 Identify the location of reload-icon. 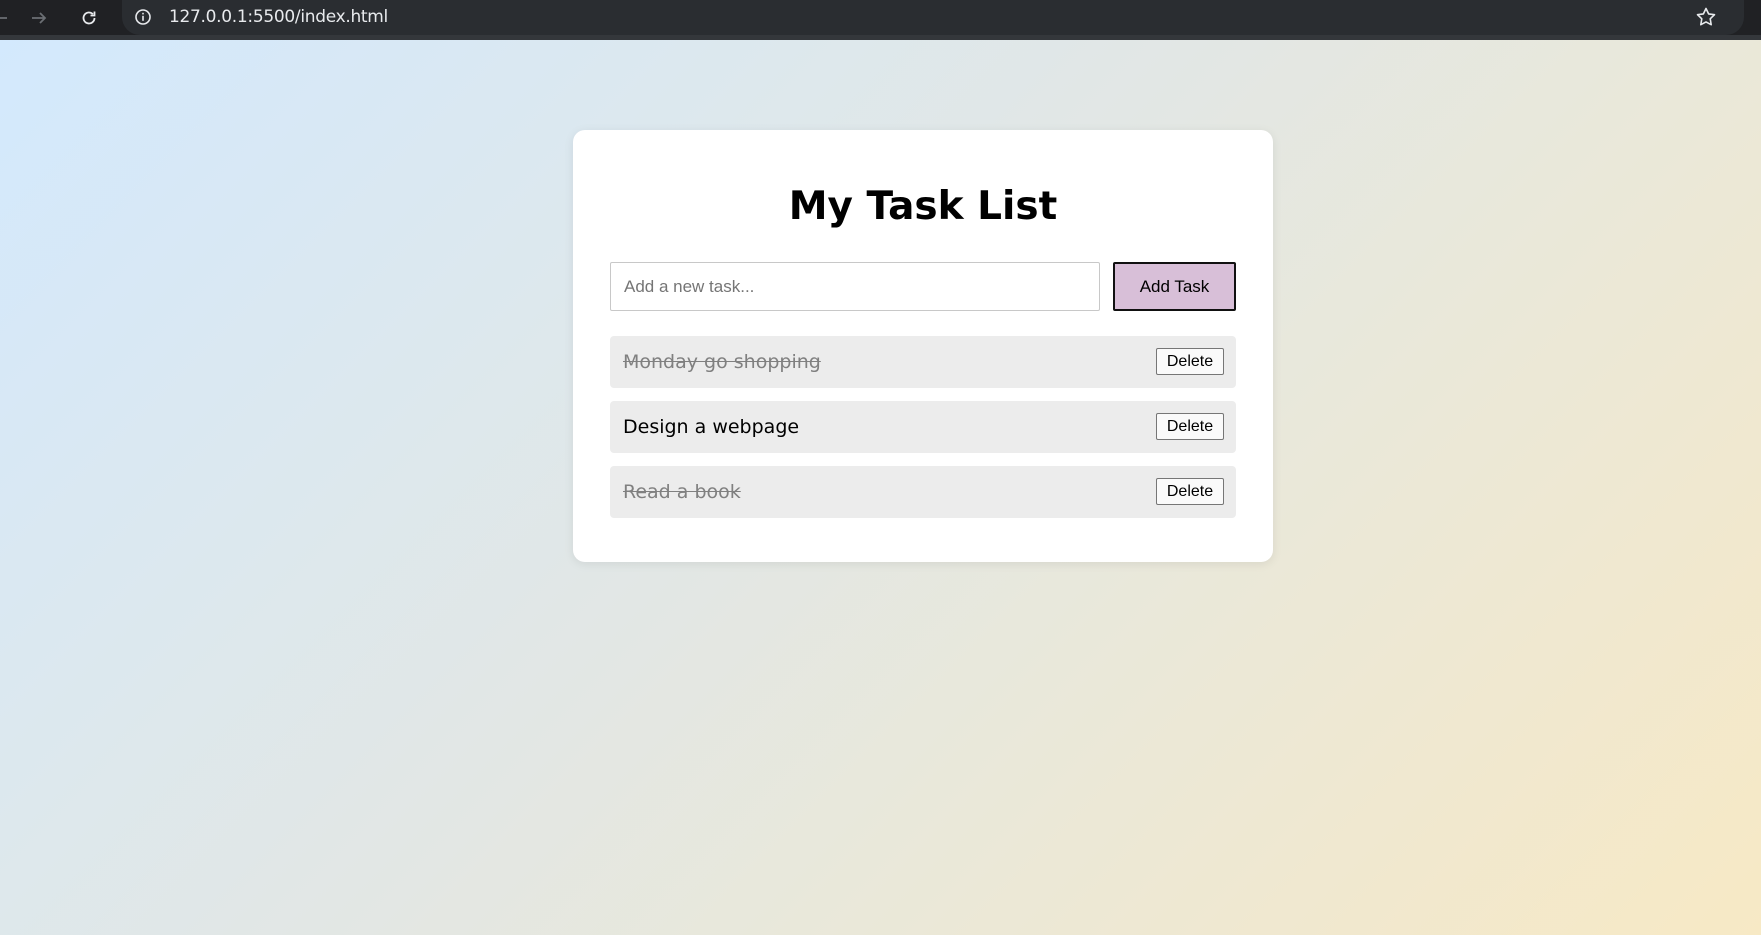
(89, 18).